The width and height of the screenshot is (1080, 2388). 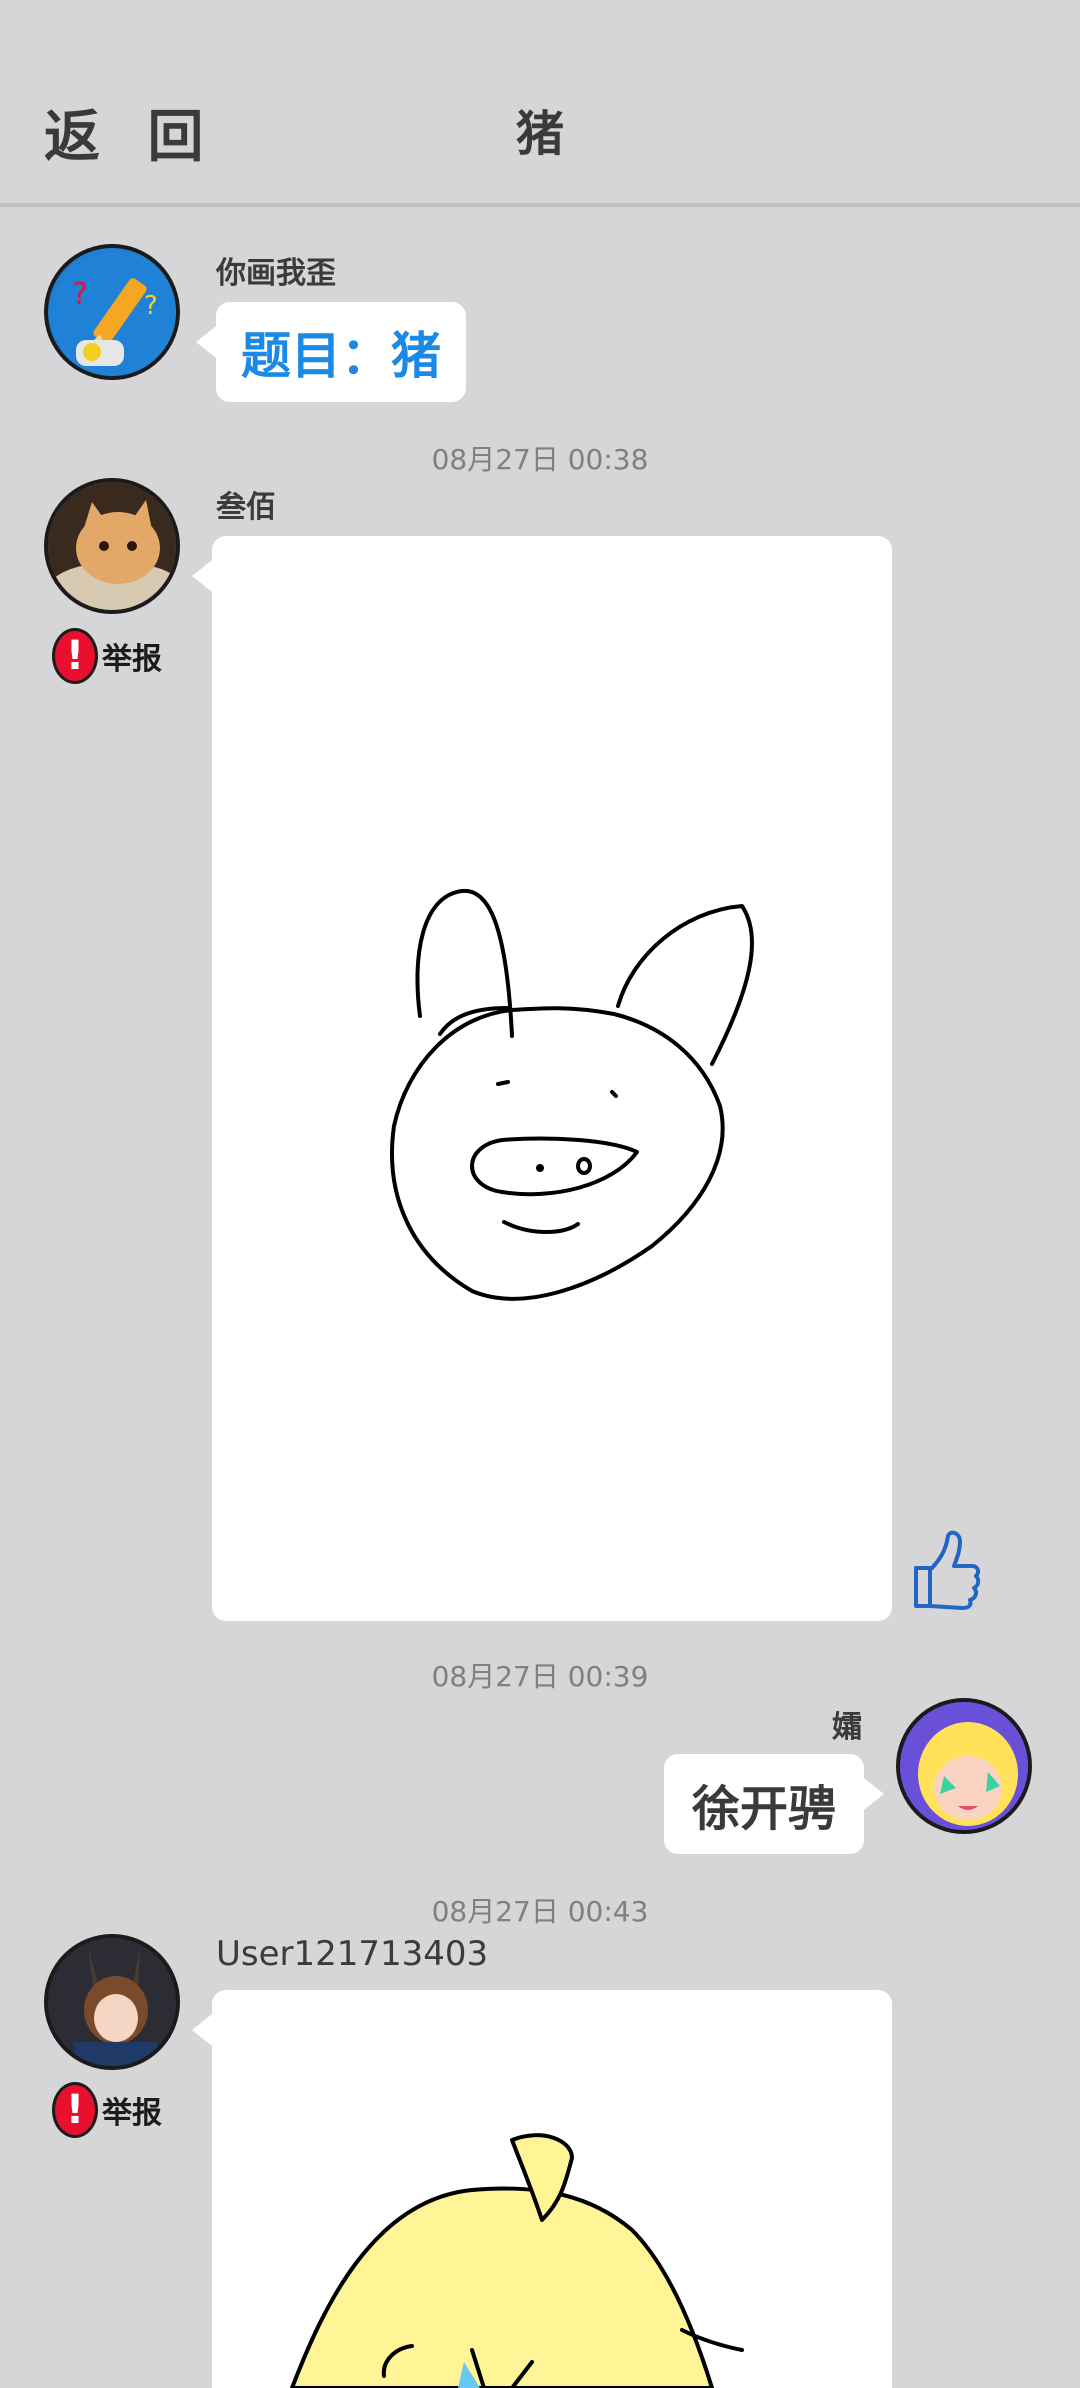 What do you see at coordinates (246, 507) in the screenshot?
I see `sender-name: 叁佰` at bounding box center [246, 507].